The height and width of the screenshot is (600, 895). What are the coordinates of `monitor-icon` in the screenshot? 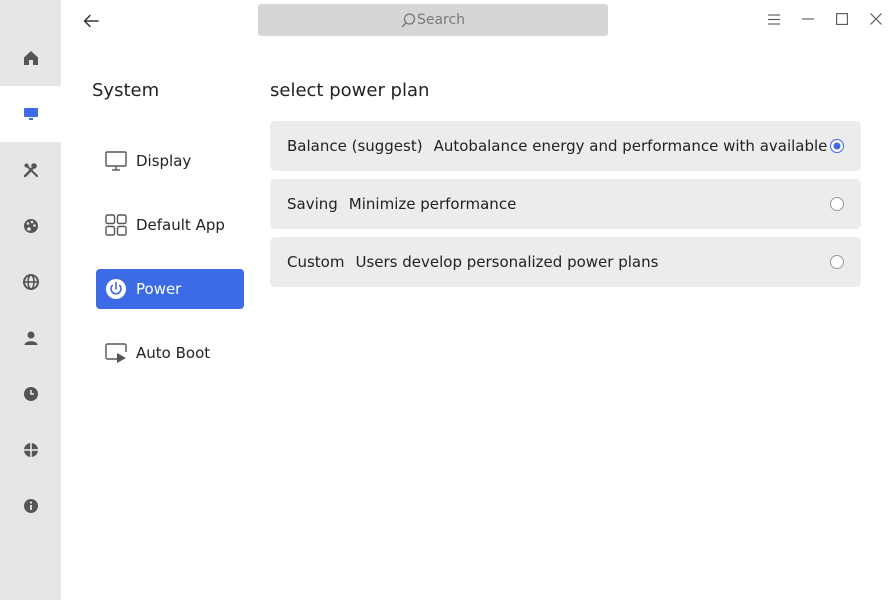 It's located at (116, 161).